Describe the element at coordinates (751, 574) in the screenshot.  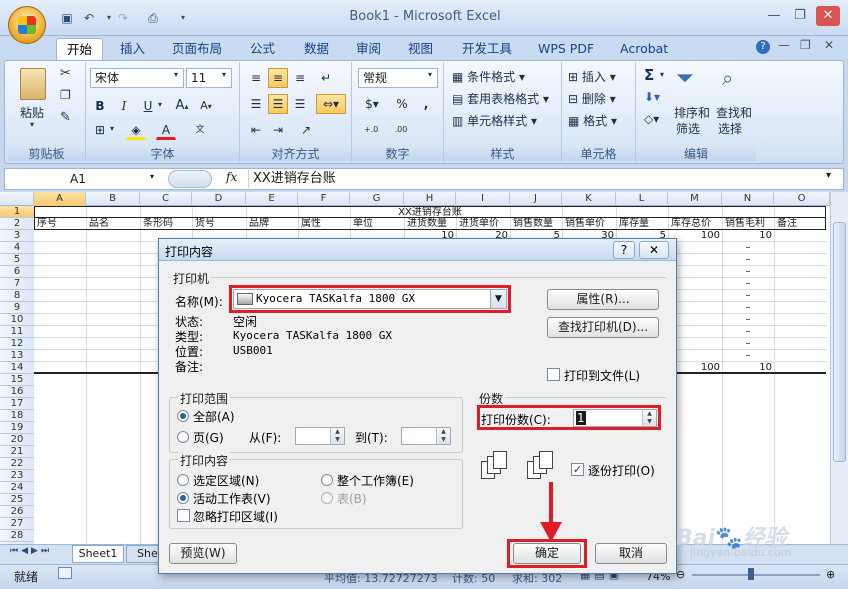
I see `zoom-slider-thumb` at that location.